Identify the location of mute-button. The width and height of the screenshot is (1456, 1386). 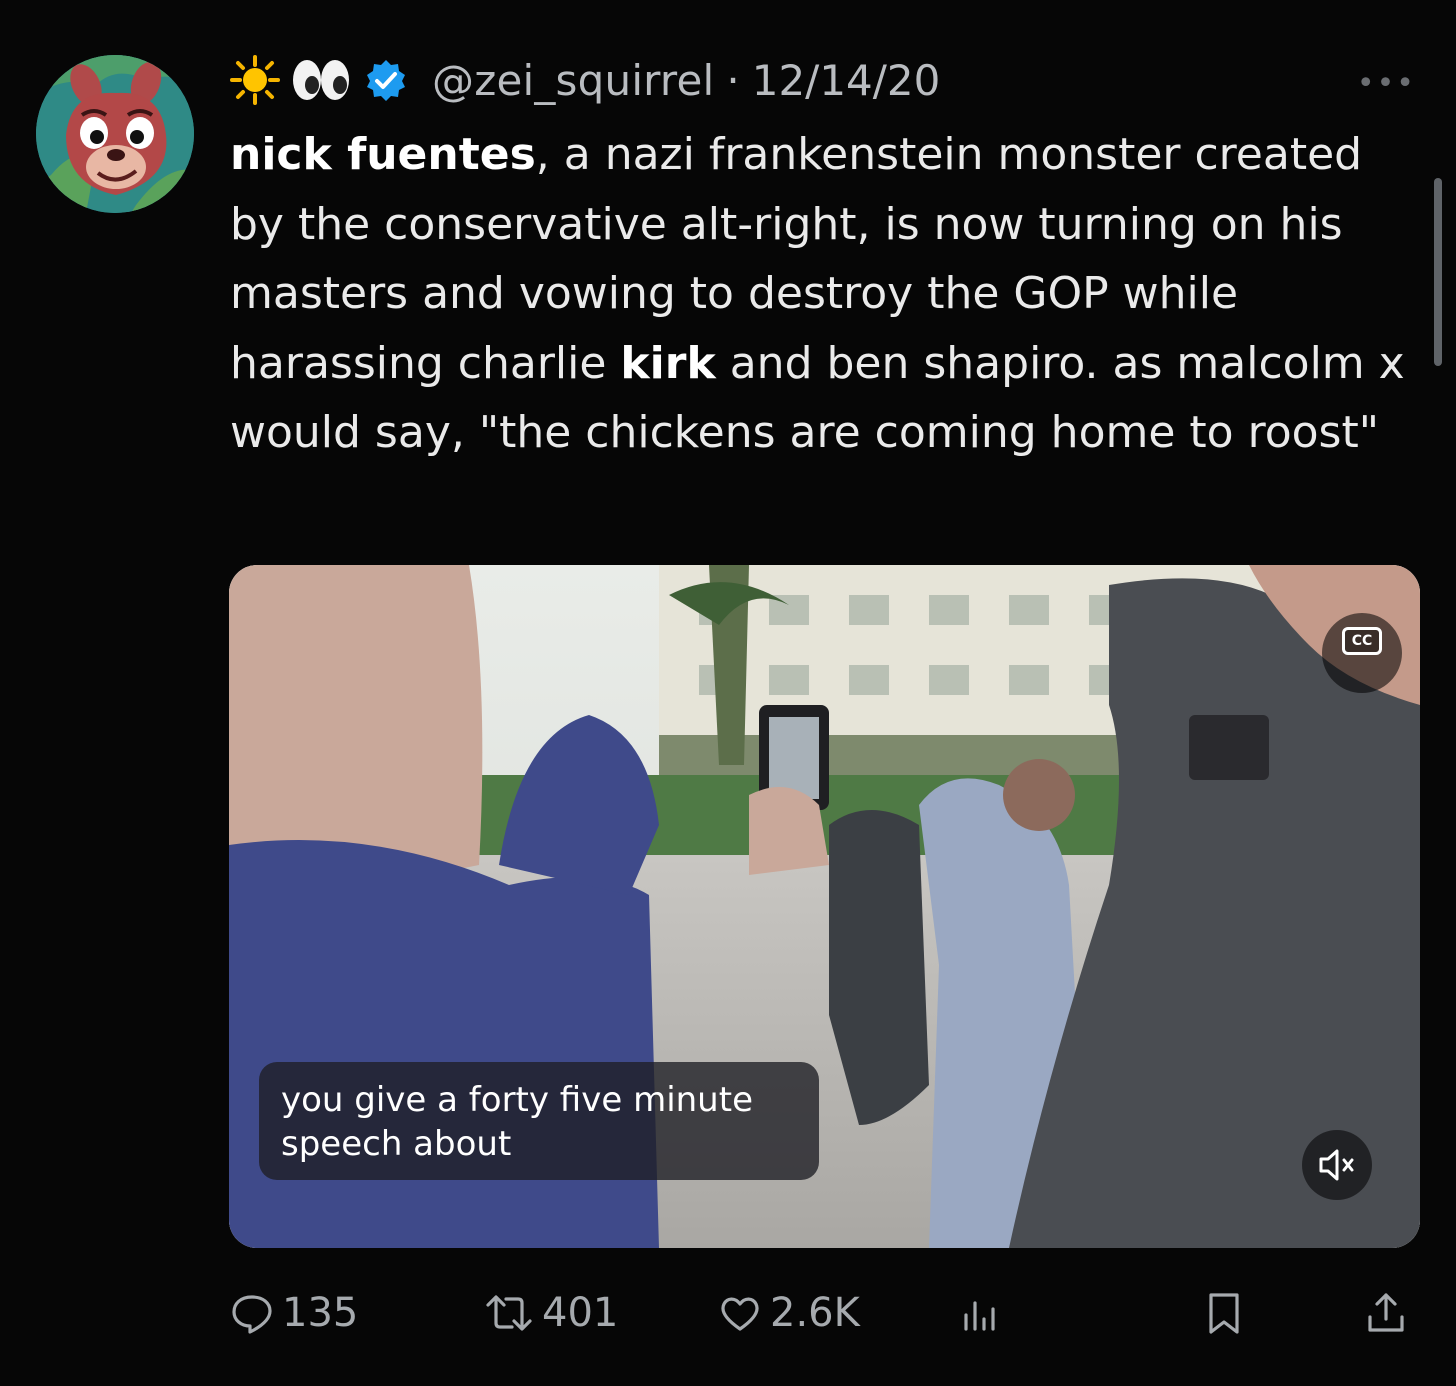
(1337, 1165).